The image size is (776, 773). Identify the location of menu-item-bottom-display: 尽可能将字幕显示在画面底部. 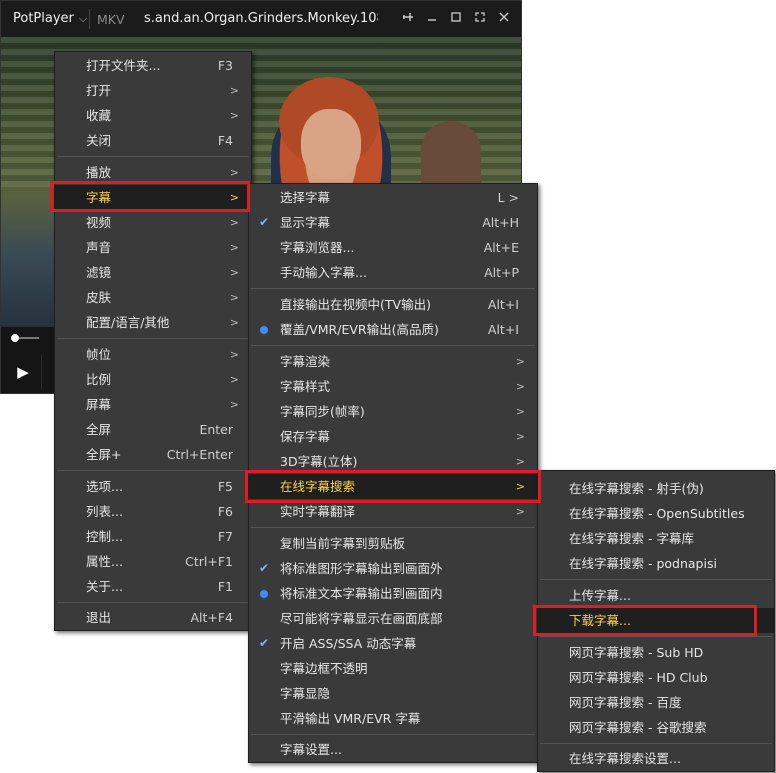
(393, 618).